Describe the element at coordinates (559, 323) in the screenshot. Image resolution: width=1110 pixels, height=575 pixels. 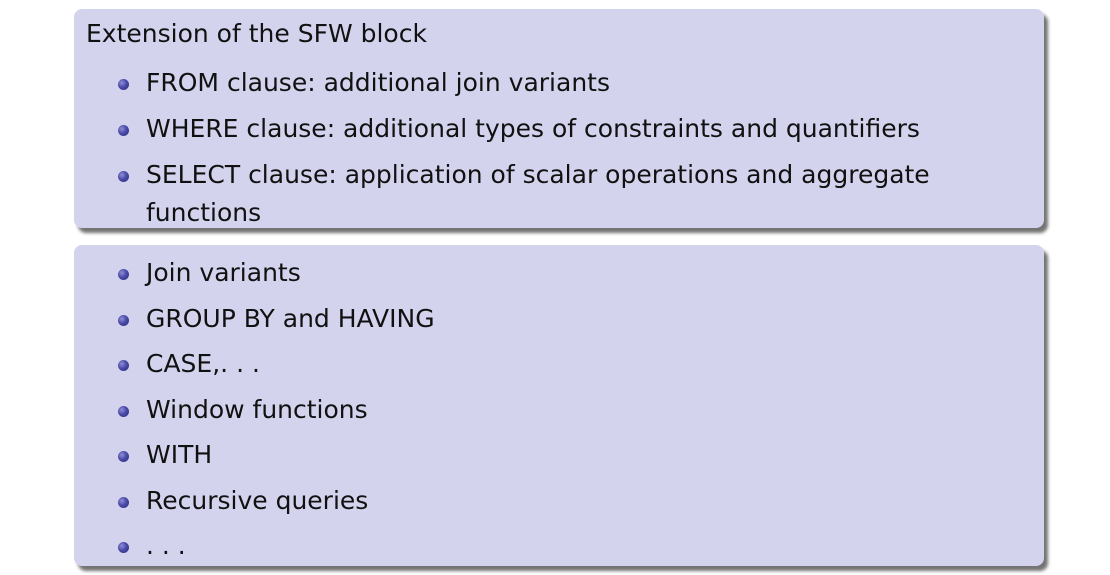
I see `list-item: GROUP BY and HAVING` at that location.